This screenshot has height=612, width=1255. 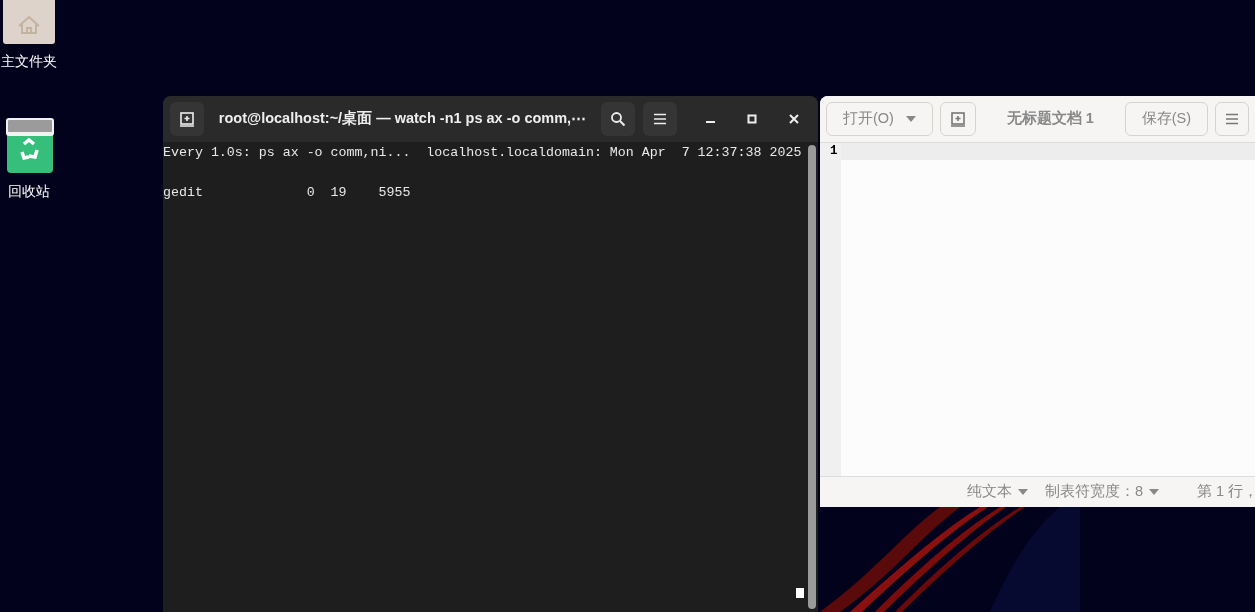 I want to click on trash-icon, so click(x=28, y=146).